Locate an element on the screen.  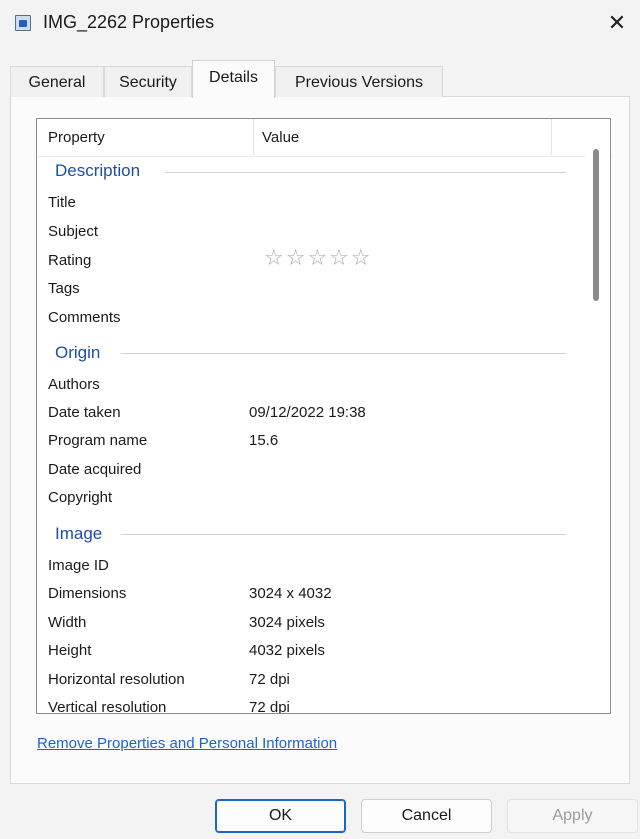
scrollbar-thumb is located at coordinates (596, 225).